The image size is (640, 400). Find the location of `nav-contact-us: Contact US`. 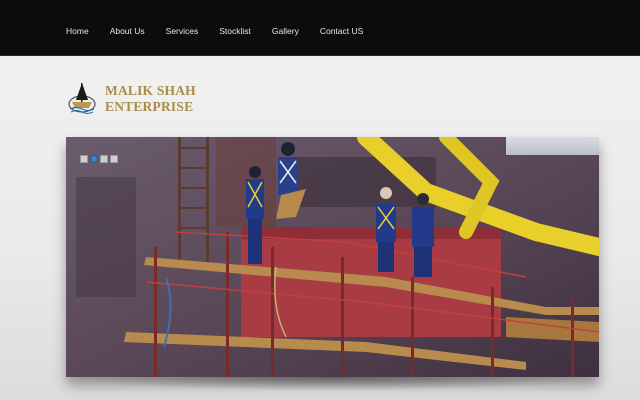

nav-contact-us: Contact US is located at coordinates (341, 31).